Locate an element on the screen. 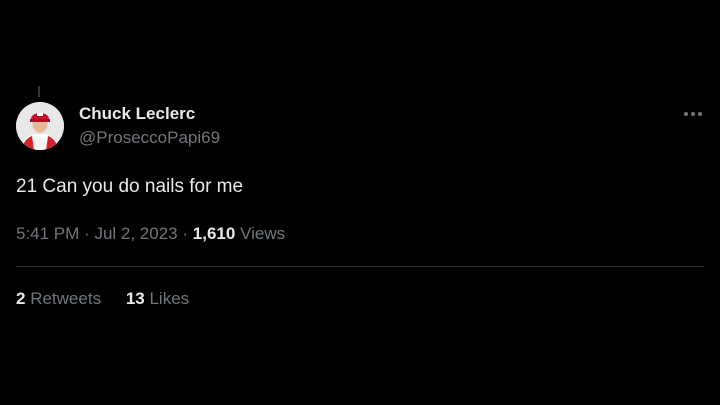 The width and height of the screenshot is (720, 405). thread-connector-line is located at coordinates (39, 91).